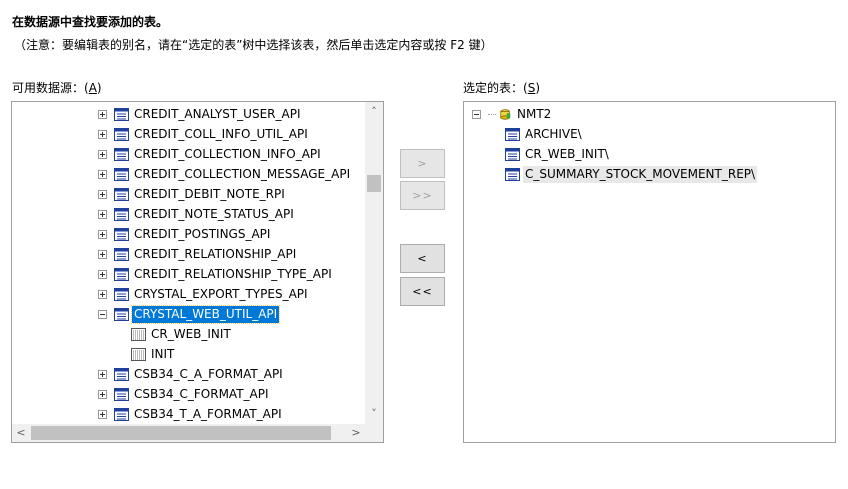 The width and height of the screenshot is (848, 489). Describe the element at coordinates (537, 88) in the screenshot. I see `selected-tables-label-close: )` at that location.